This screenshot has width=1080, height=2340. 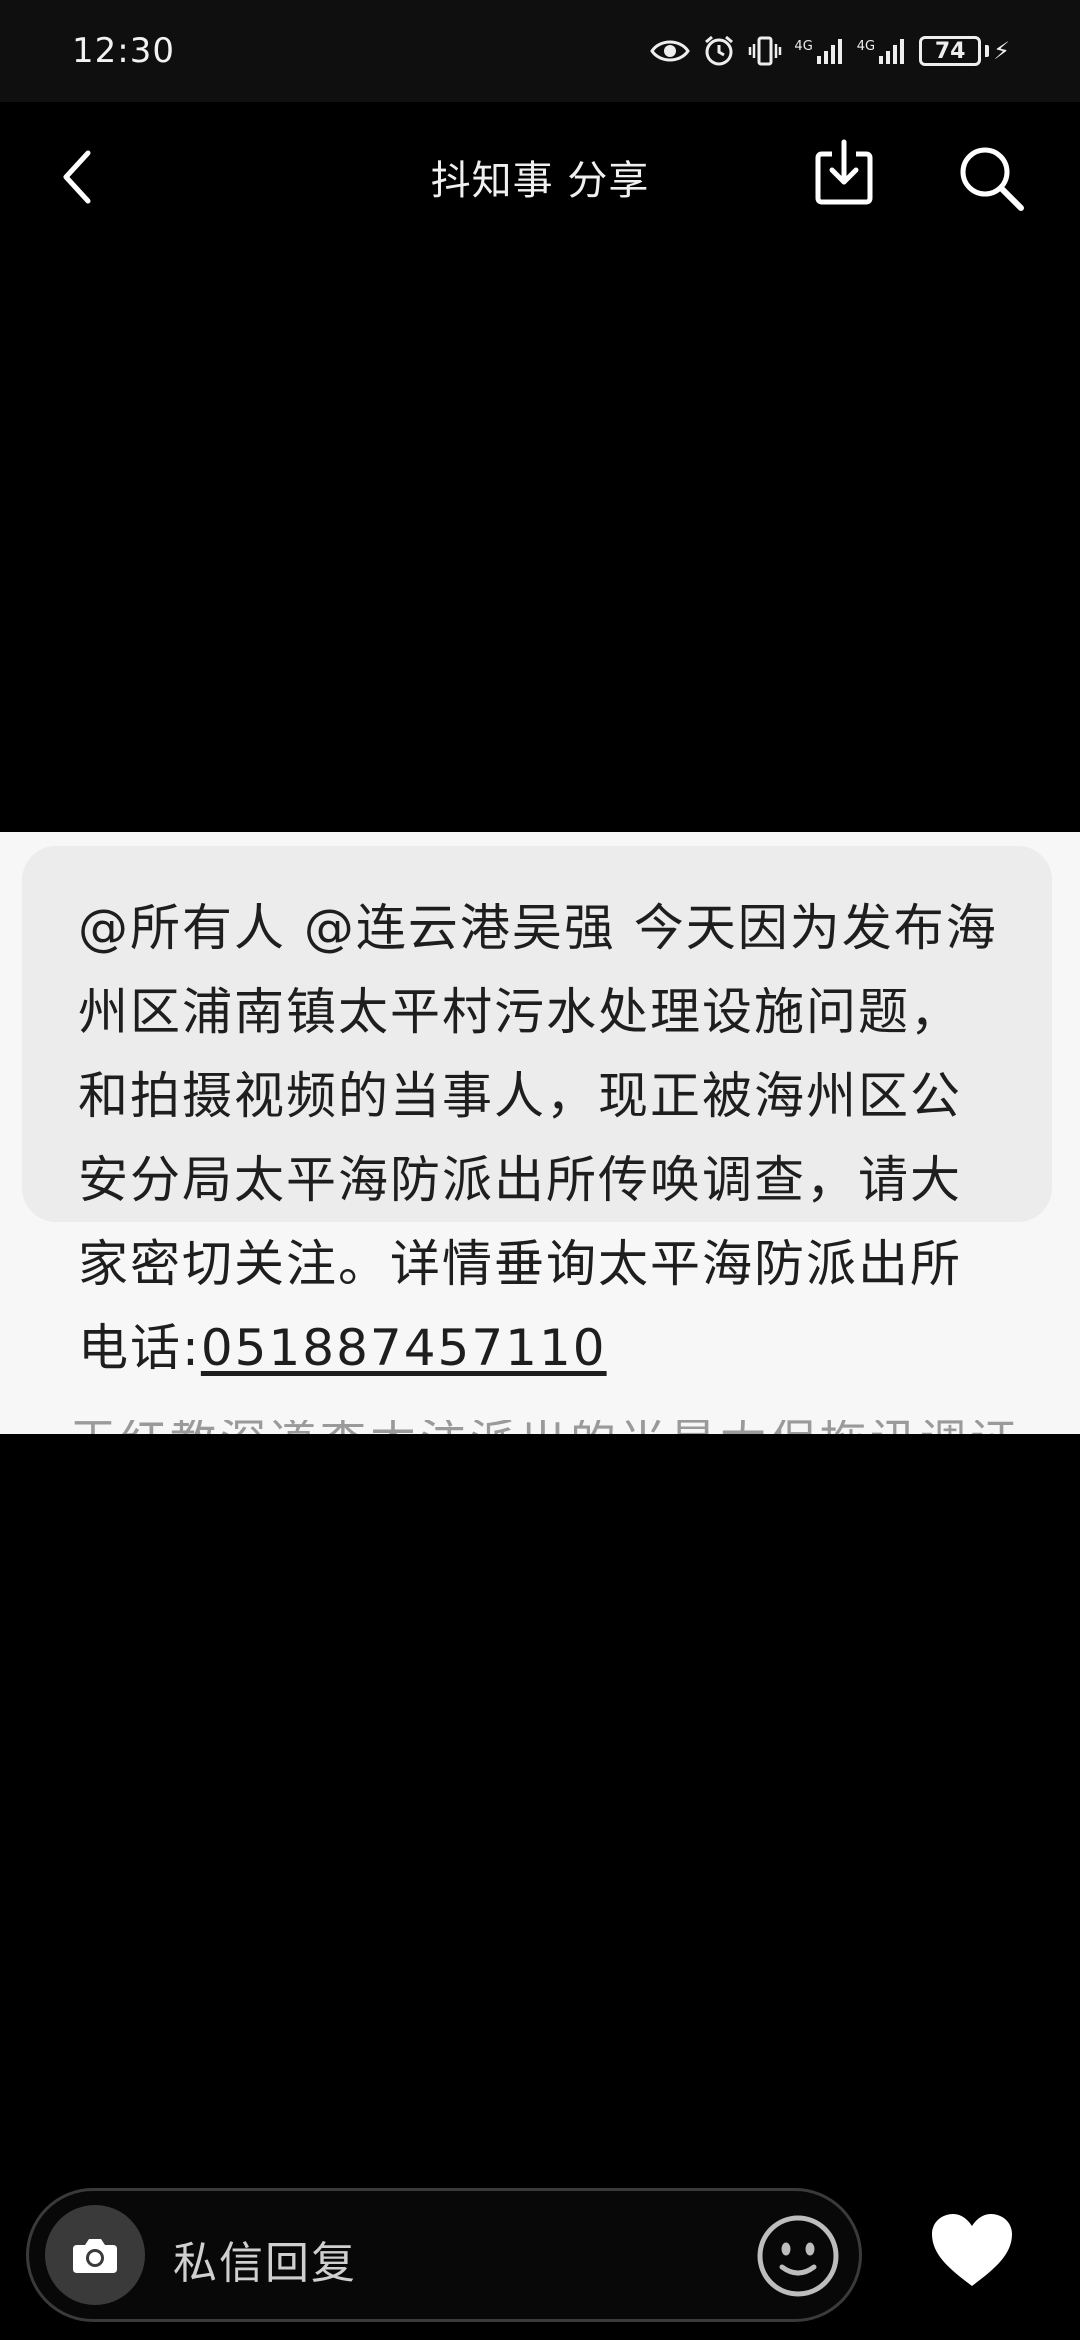 What do you see at coordinates (670, 51) in the screenshot?
I see `eye-icon` at bounding box center [670, 51].